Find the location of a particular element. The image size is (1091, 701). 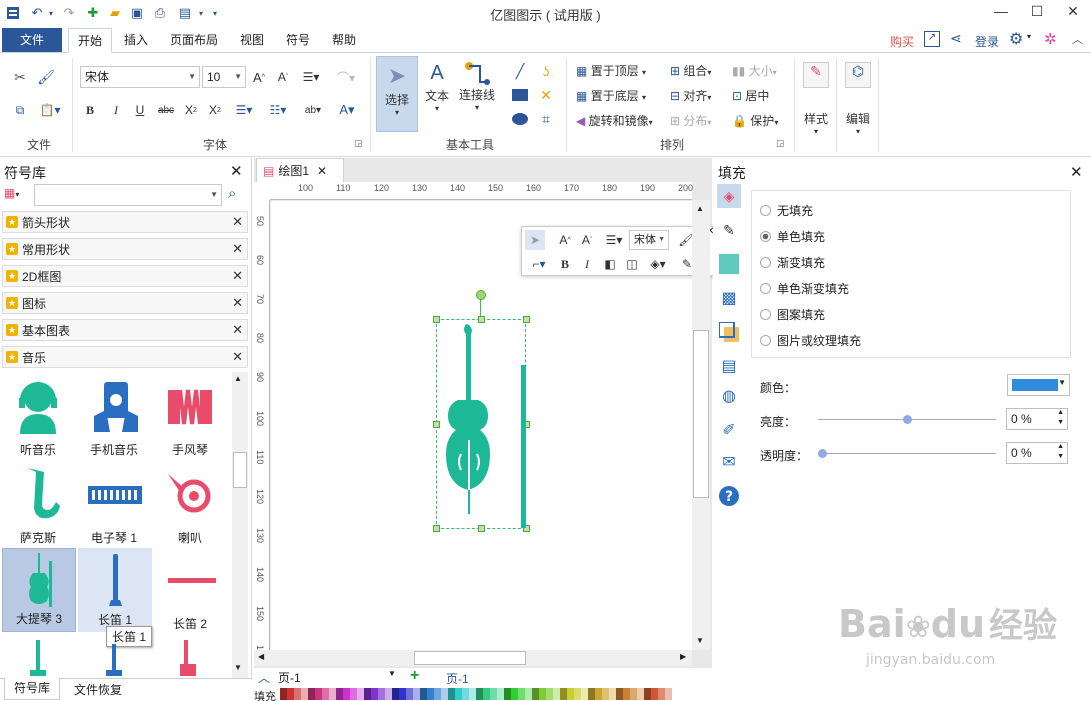

bring-to-front-button: ▦ 置于顶层 ▾ is located at coordinates (611, 70).